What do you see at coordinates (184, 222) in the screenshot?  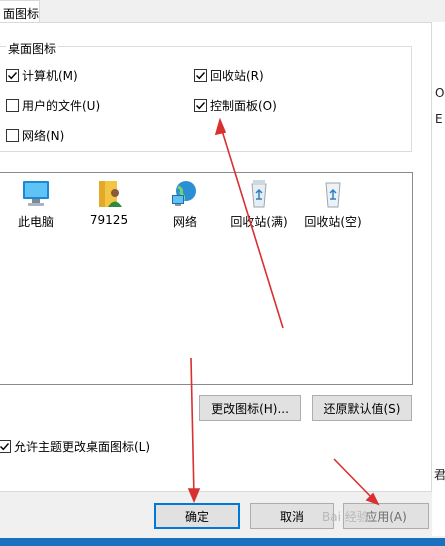 I see `icon-label: 网络` at bounding box center [184, 222].